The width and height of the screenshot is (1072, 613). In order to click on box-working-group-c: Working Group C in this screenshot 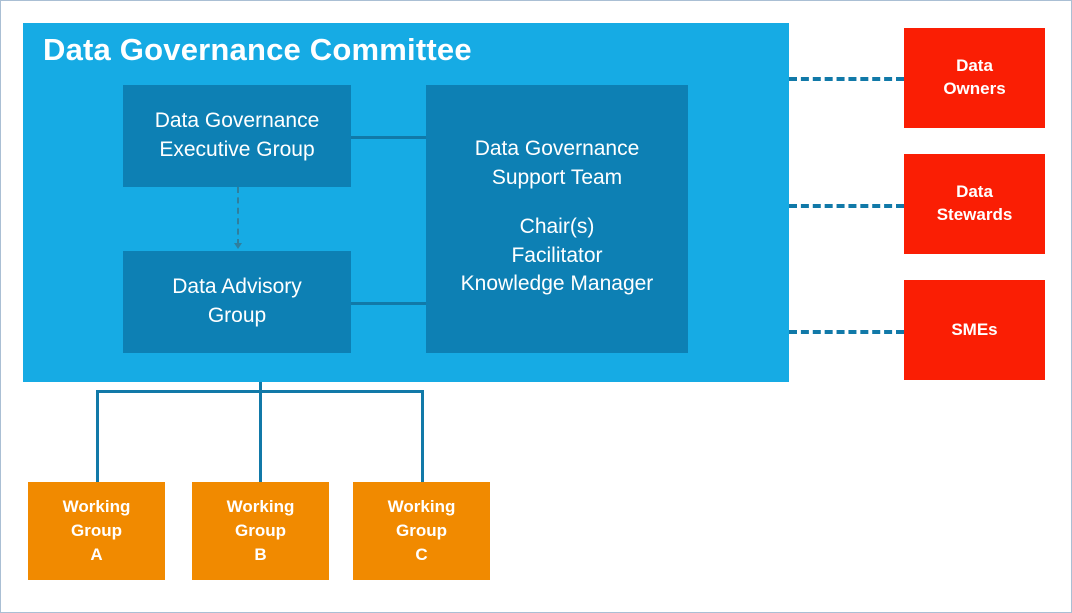, I will do `click(421, 531)`.